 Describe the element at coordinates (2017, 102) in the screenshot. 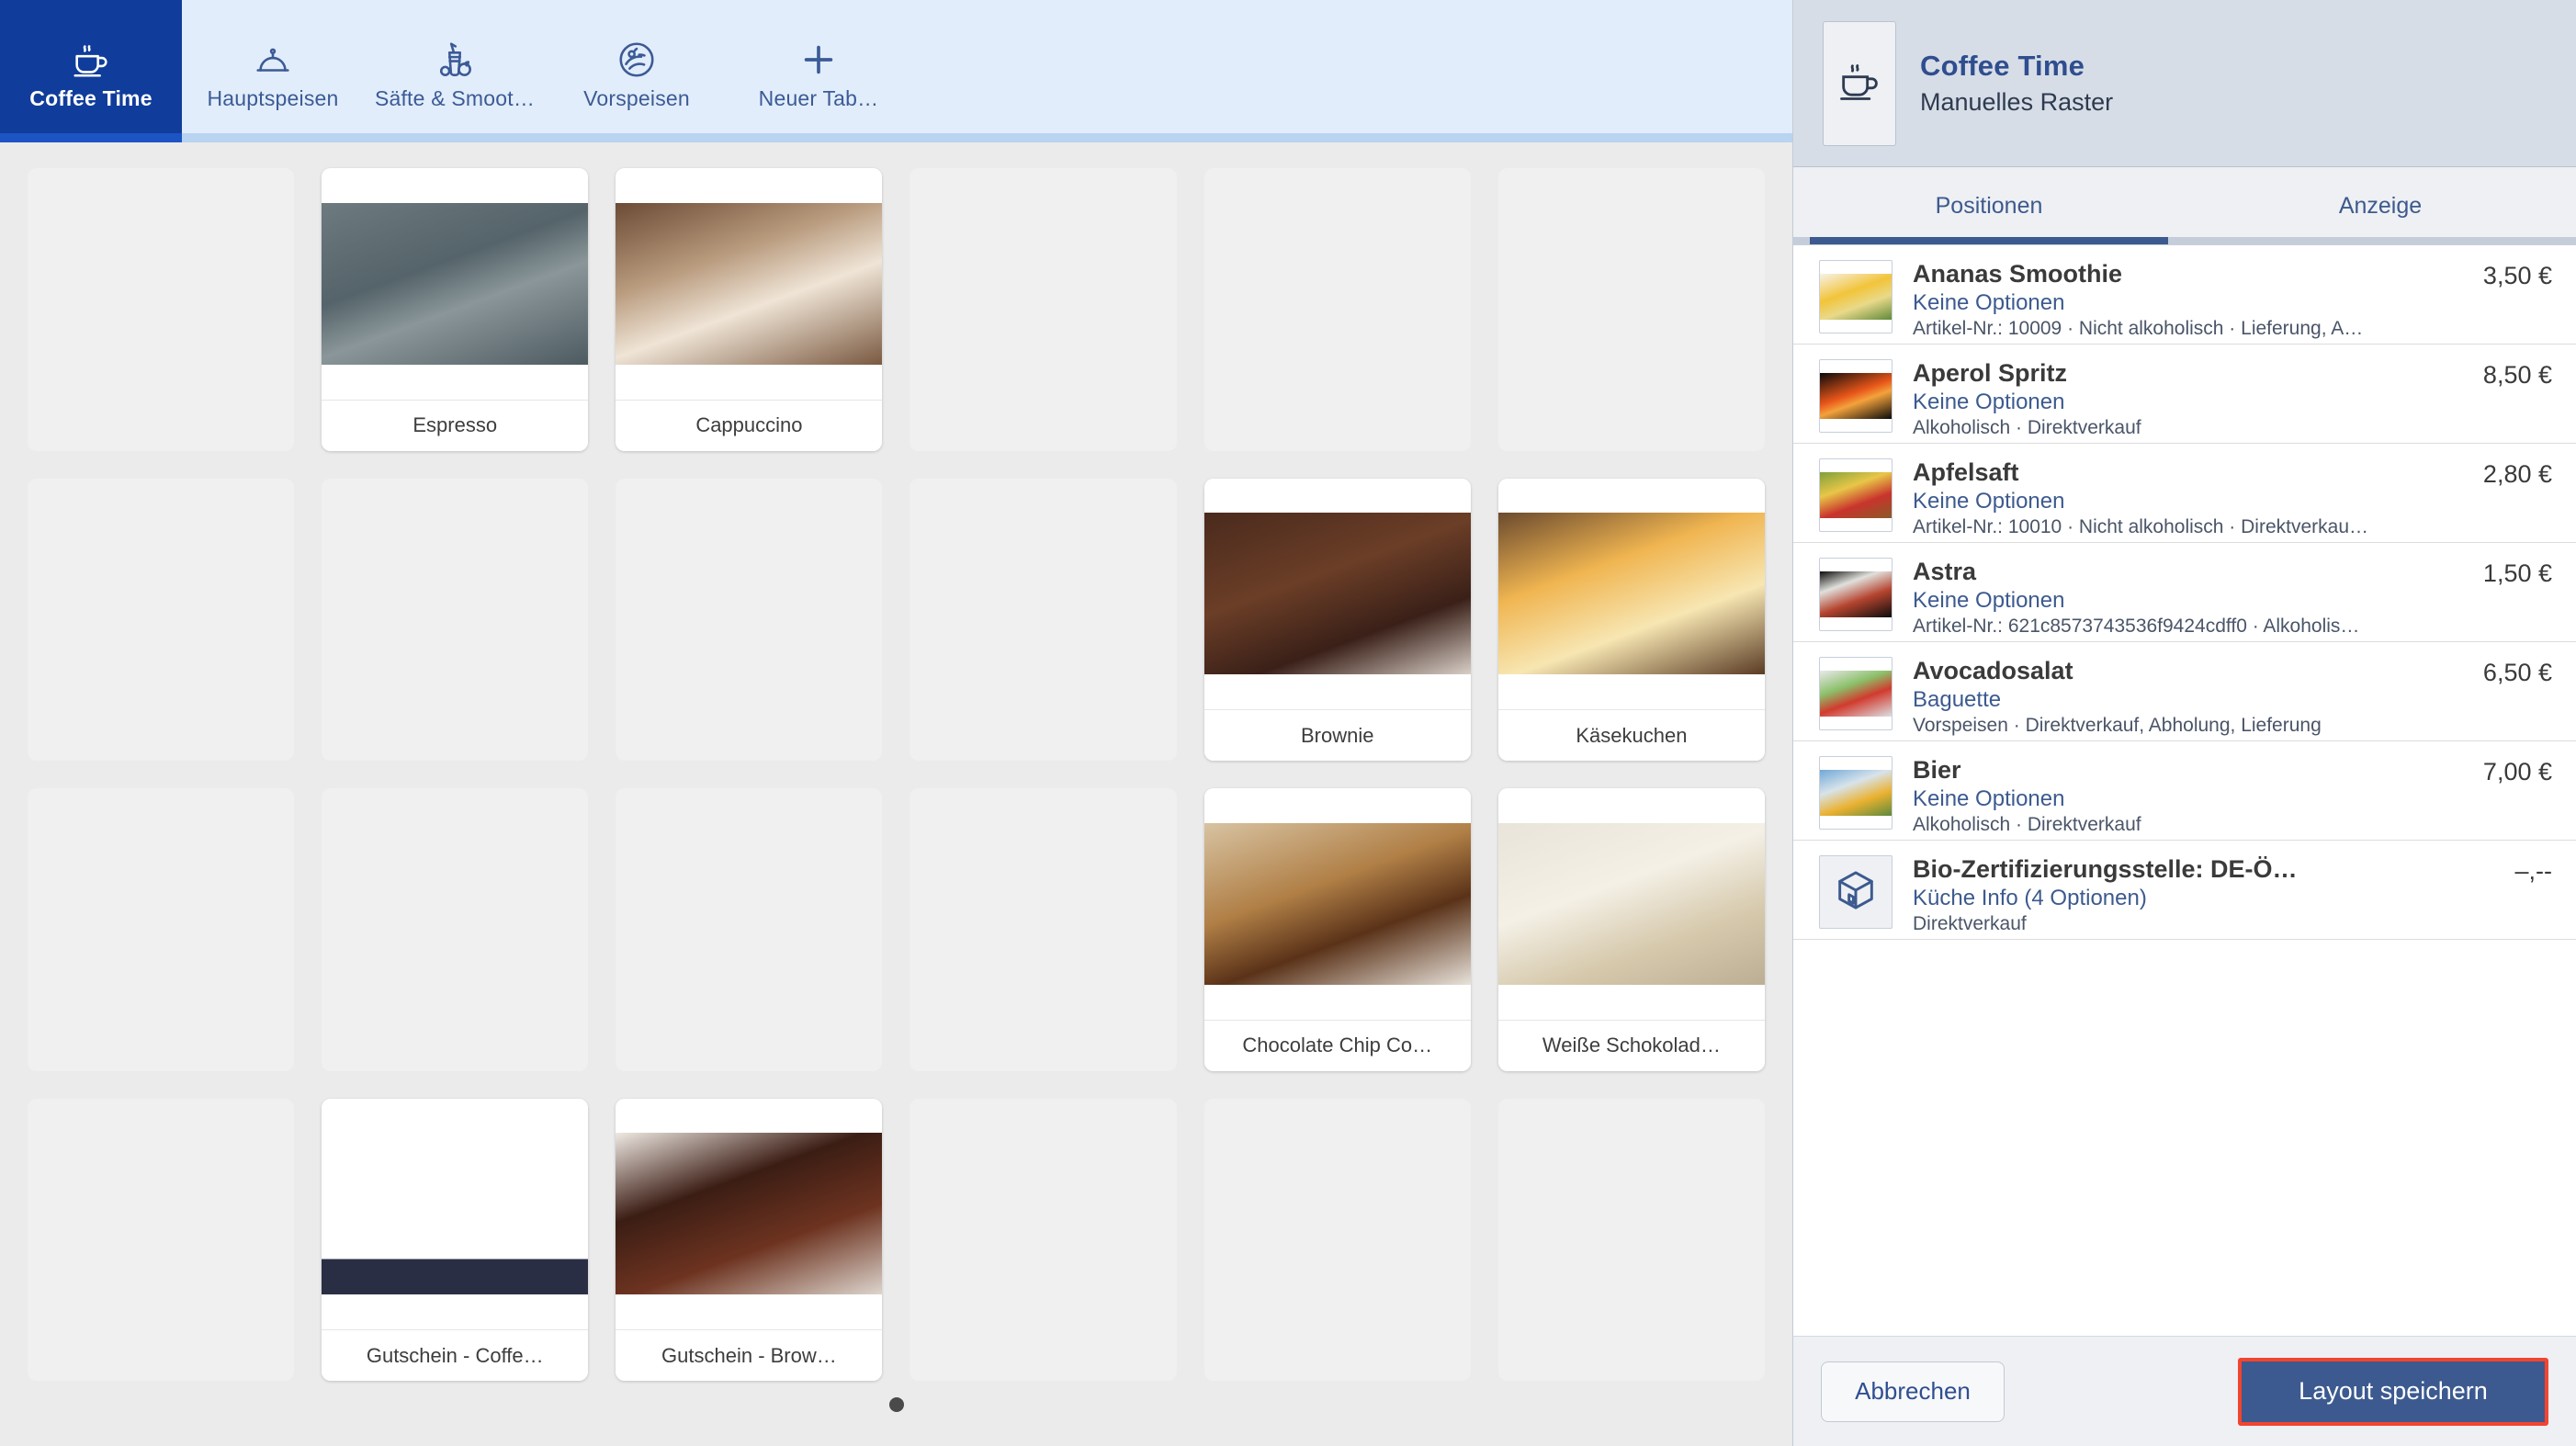

I see `panel-subtitle: Manuelles Raster` at that location.